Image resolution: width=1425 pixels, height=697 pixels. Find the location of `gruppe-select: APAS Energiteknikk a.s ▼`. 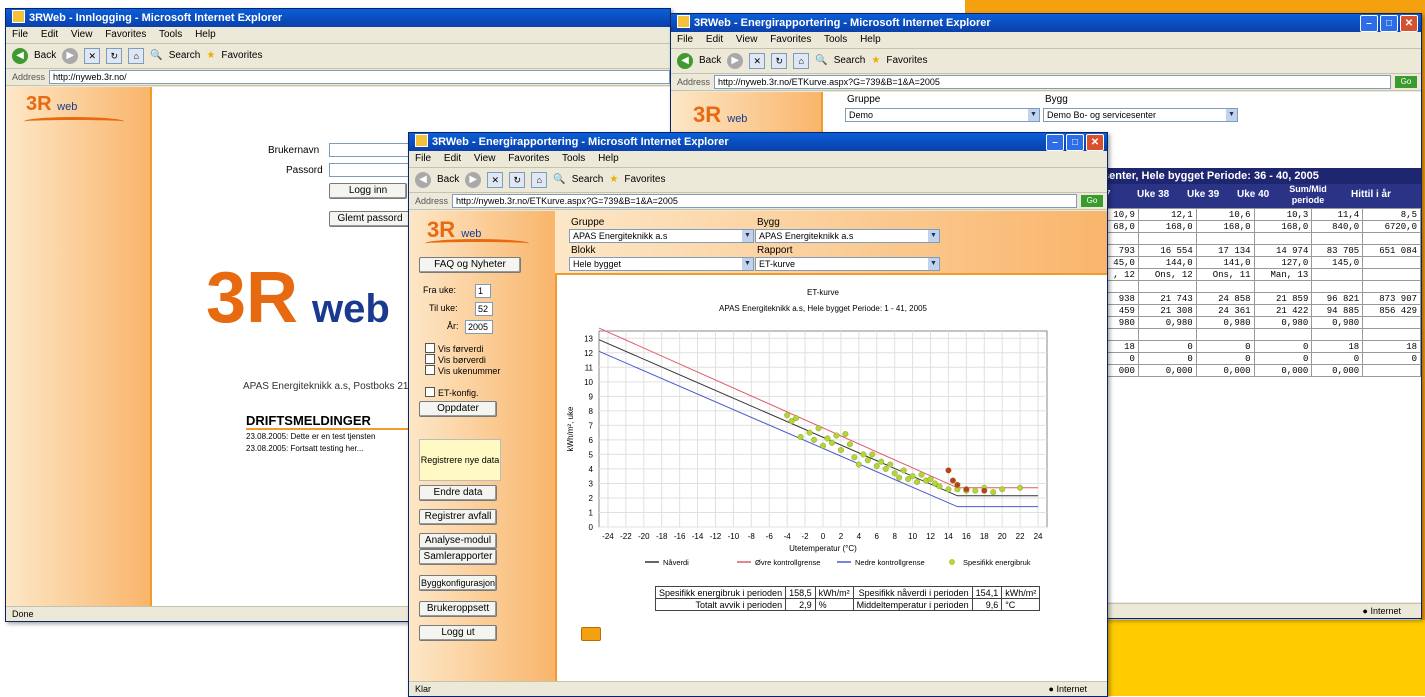

gruppe-select: APAS Energiteknikk a.s ▼ is located at coordinates (661, 236).